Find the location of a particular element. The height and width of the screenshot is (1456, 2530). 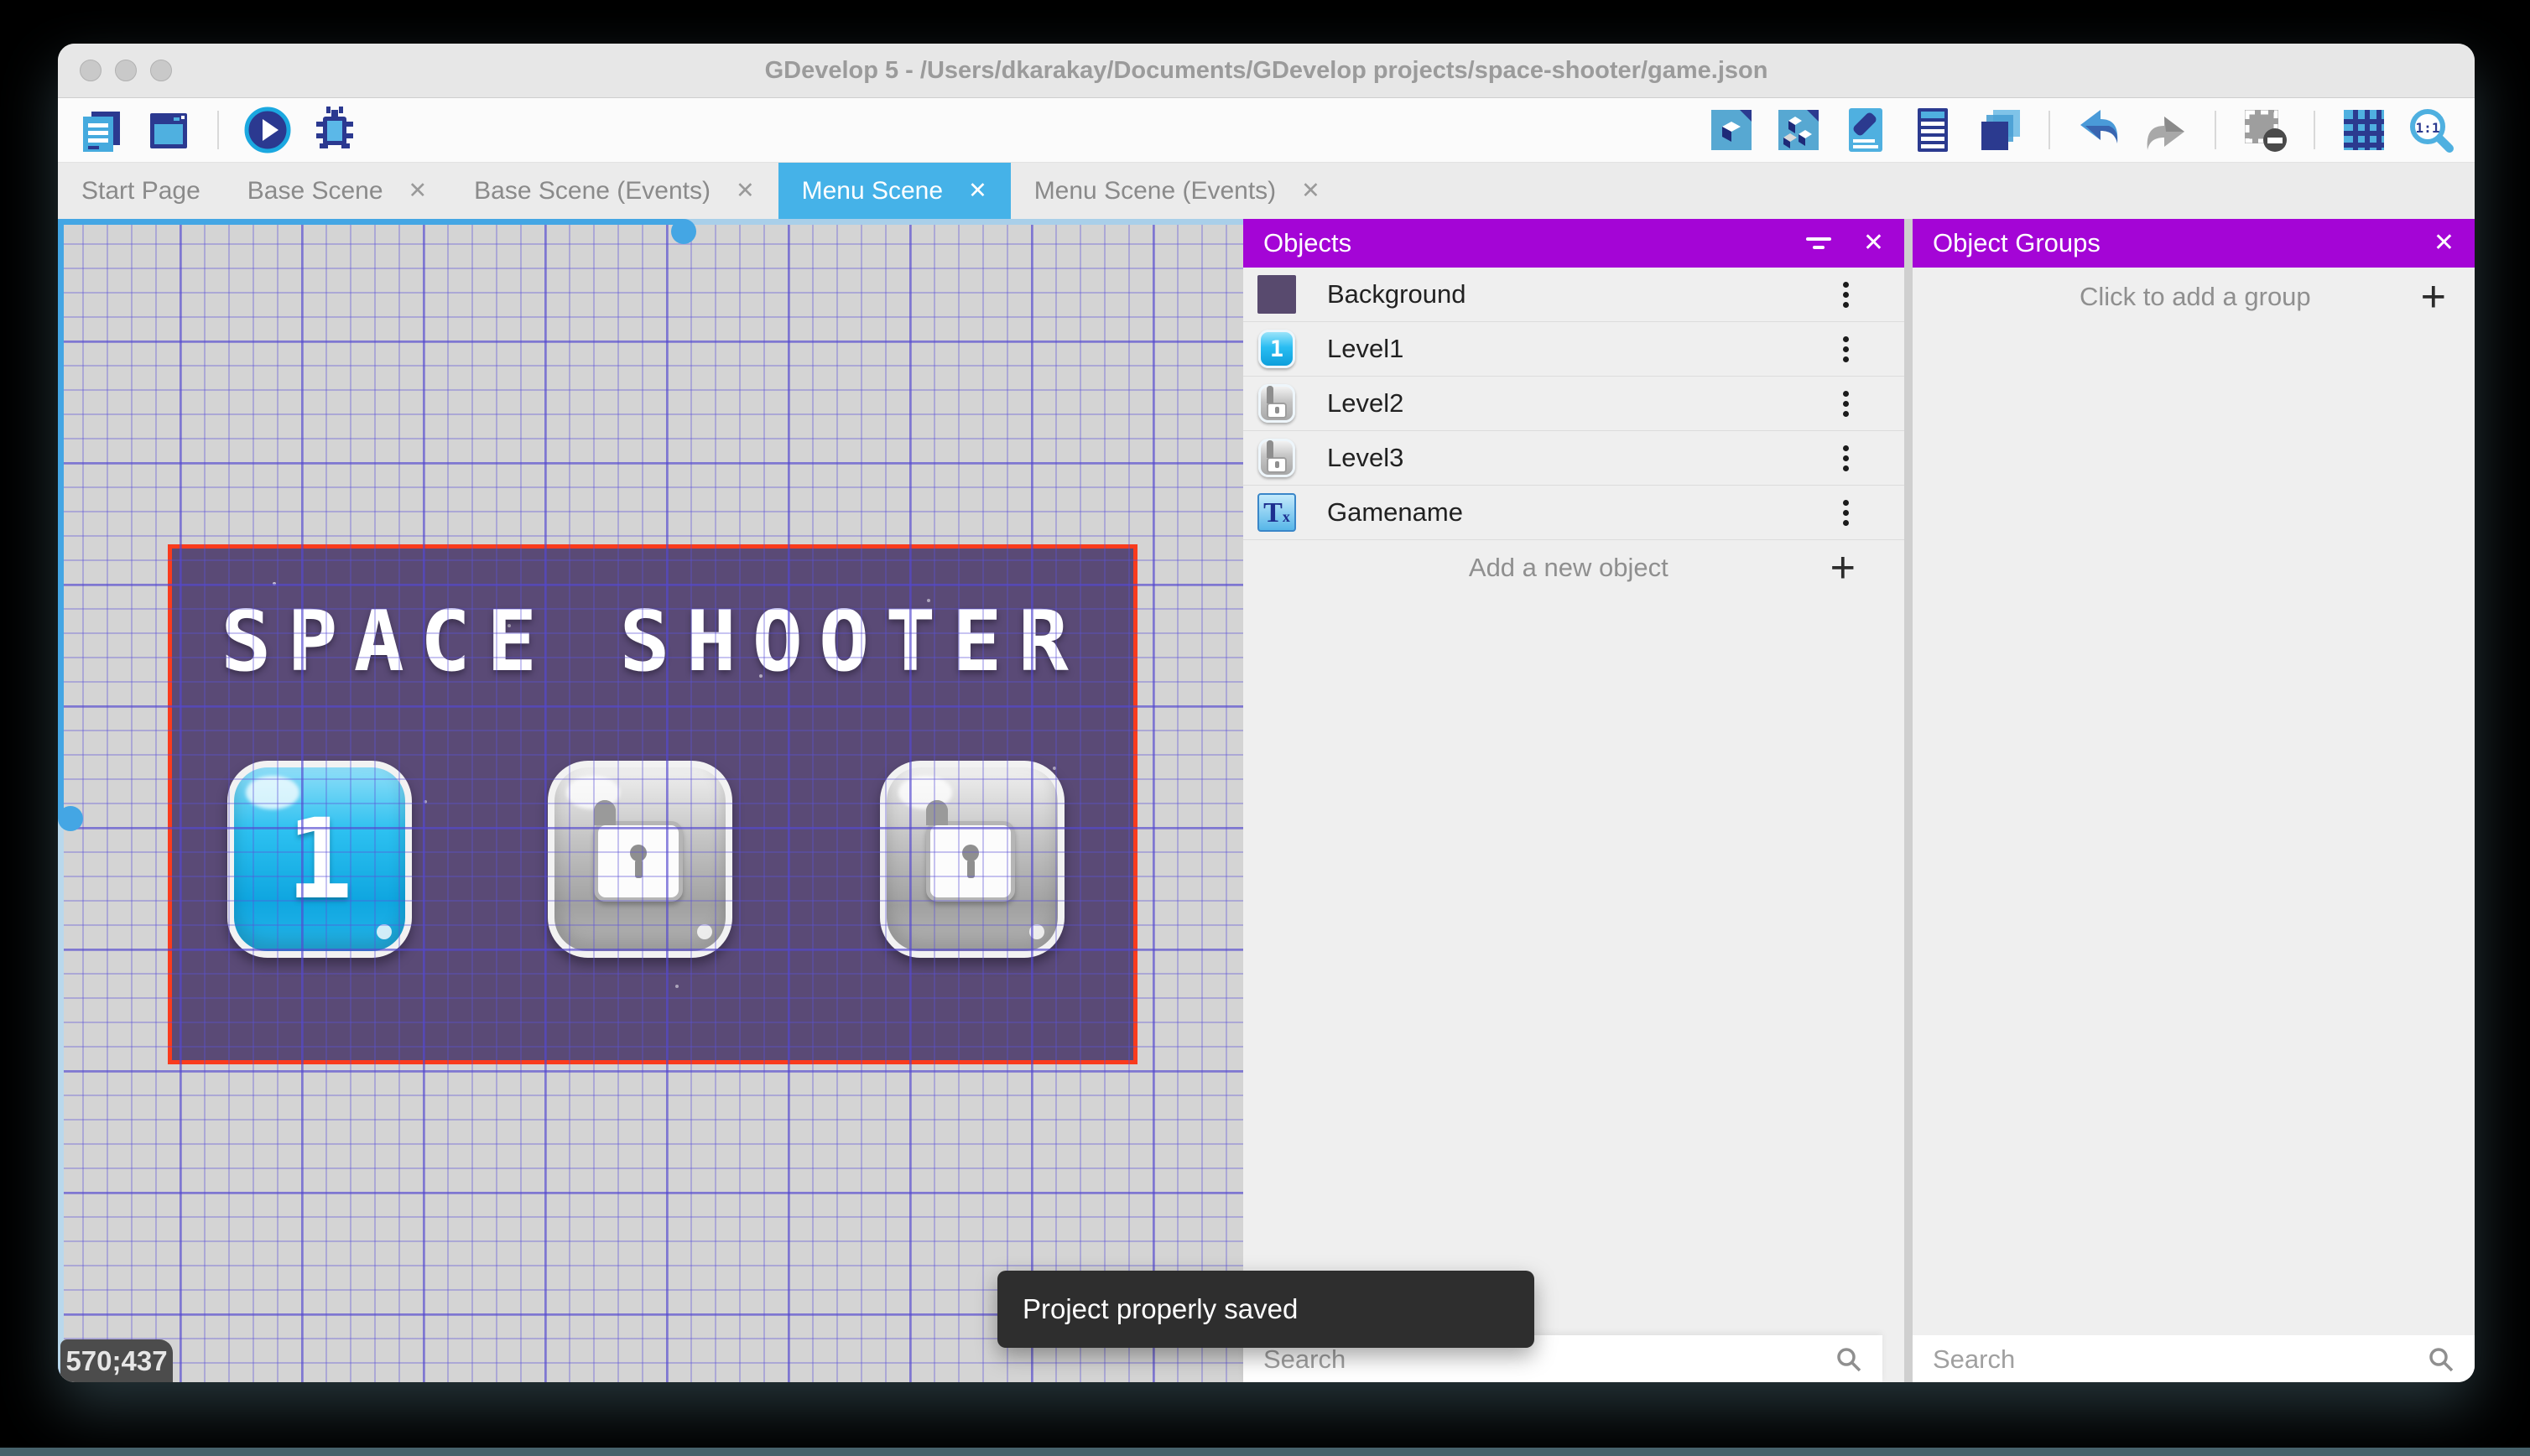

add-group-row: Click to add a group + is located at coordinates (2194, 297).